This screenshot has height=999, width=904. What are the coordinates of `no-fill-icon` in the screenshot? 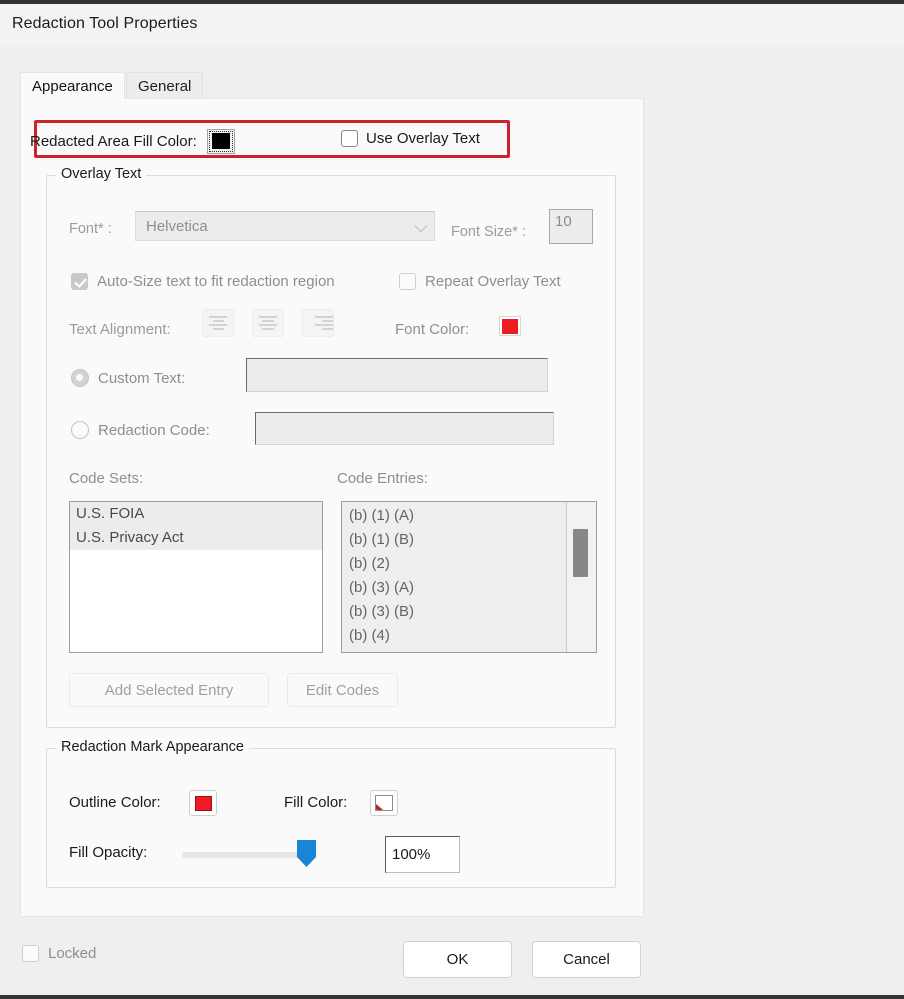 It's located at (384, 803).